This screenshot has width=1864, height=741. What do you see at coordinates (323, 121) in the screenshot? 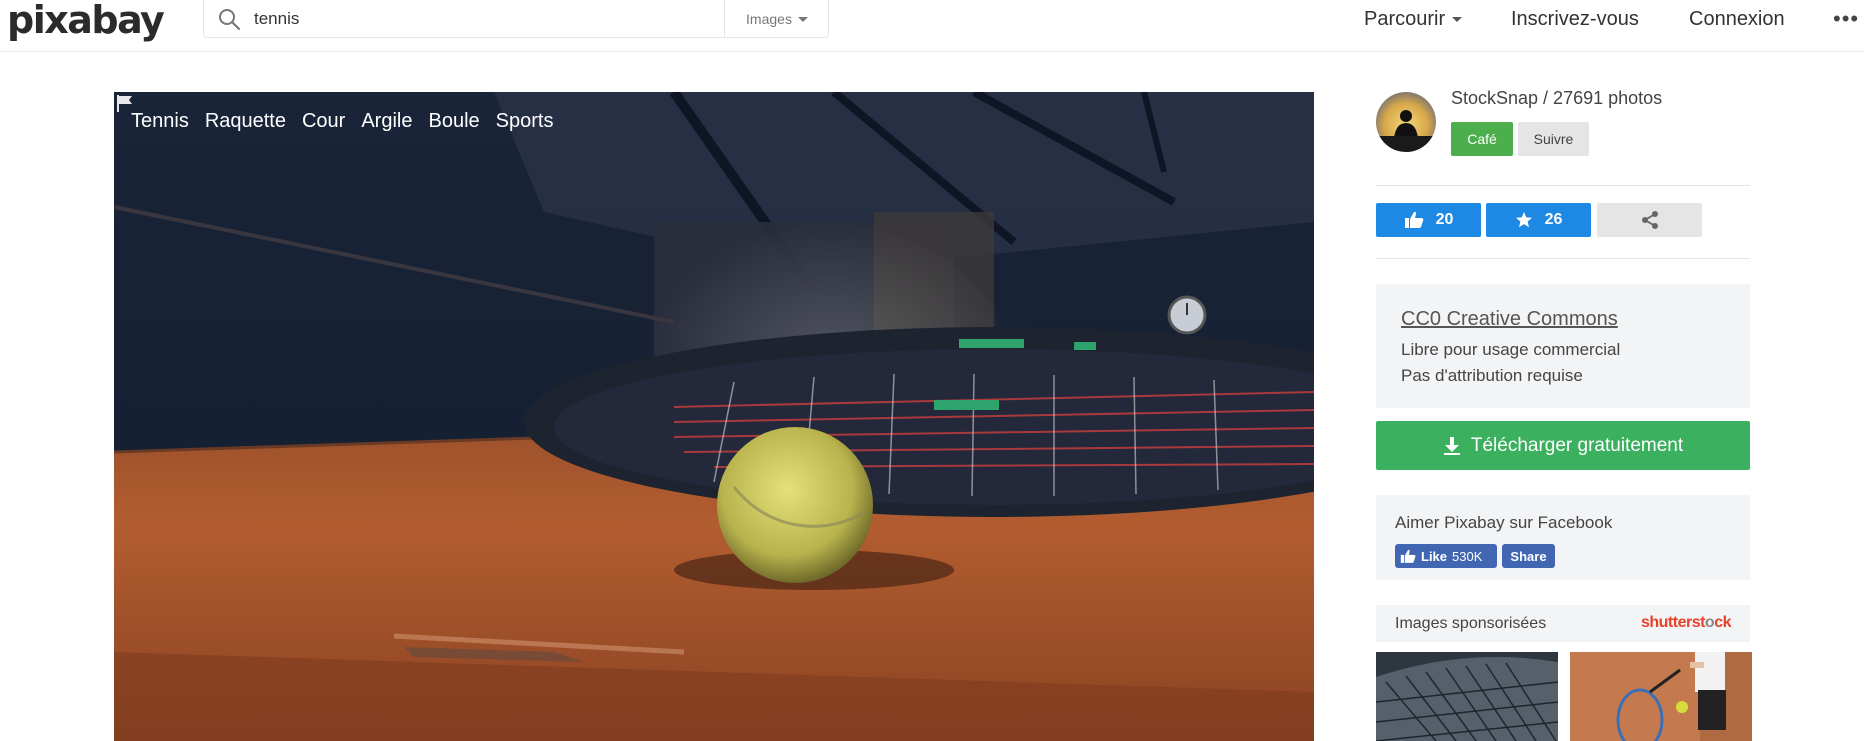
I see `tag-court: Cour` at bounding box center [323, 121].